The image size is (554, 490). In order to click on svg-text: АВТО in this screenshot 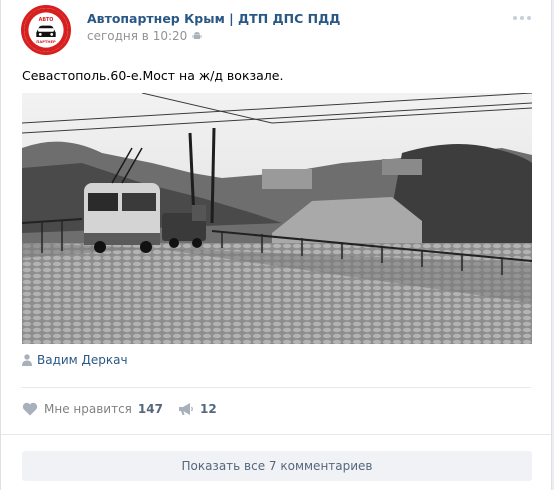, I will do `click(46, 20)`.